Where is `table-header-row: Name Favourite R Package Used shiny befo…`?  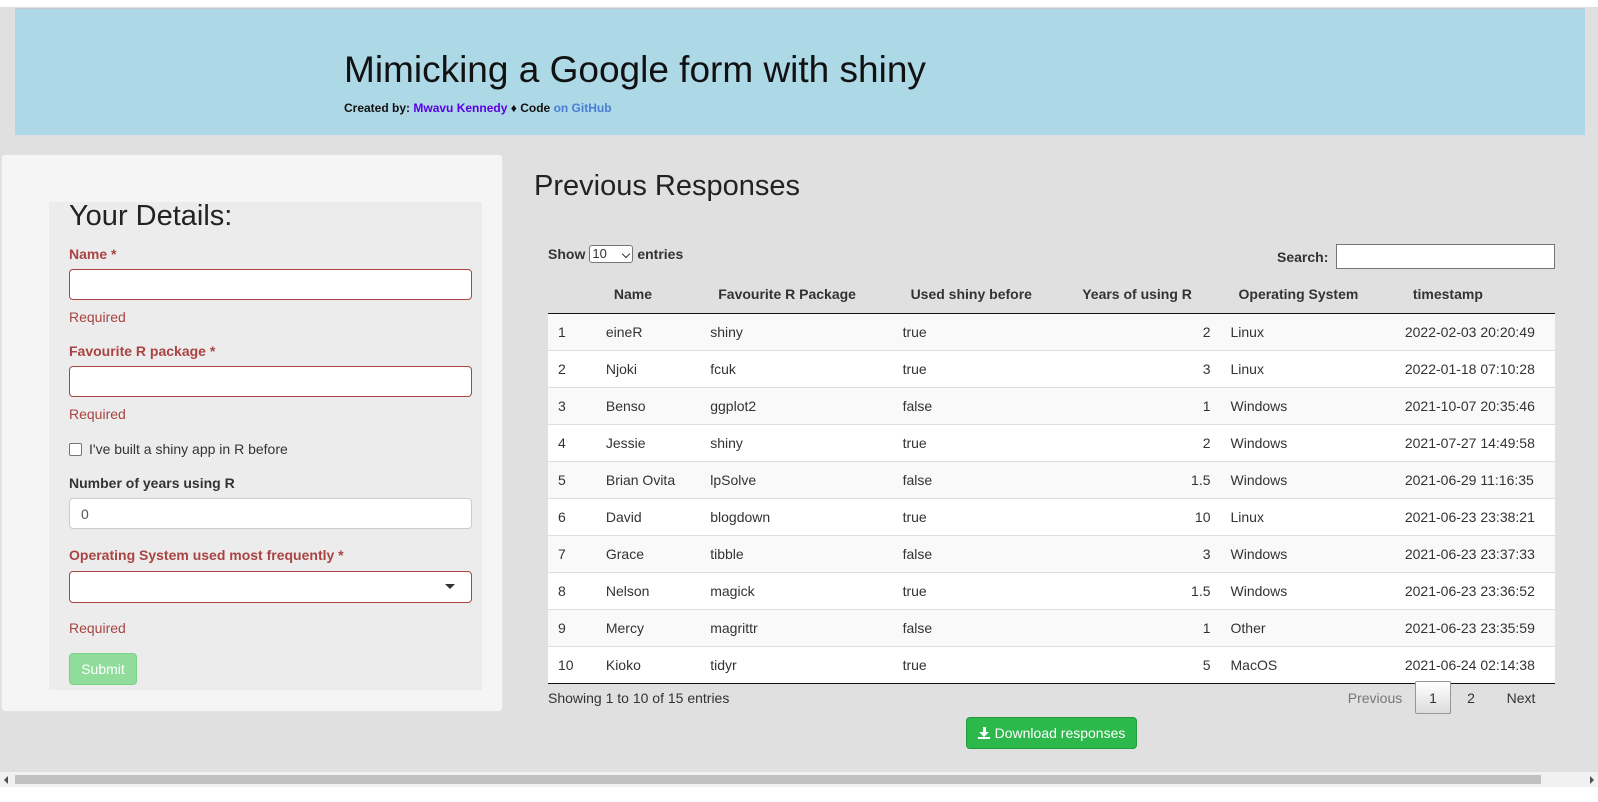
table-header-row: Name Favourite R Package Used shiny befo… is located at coordinates (1051, 295).